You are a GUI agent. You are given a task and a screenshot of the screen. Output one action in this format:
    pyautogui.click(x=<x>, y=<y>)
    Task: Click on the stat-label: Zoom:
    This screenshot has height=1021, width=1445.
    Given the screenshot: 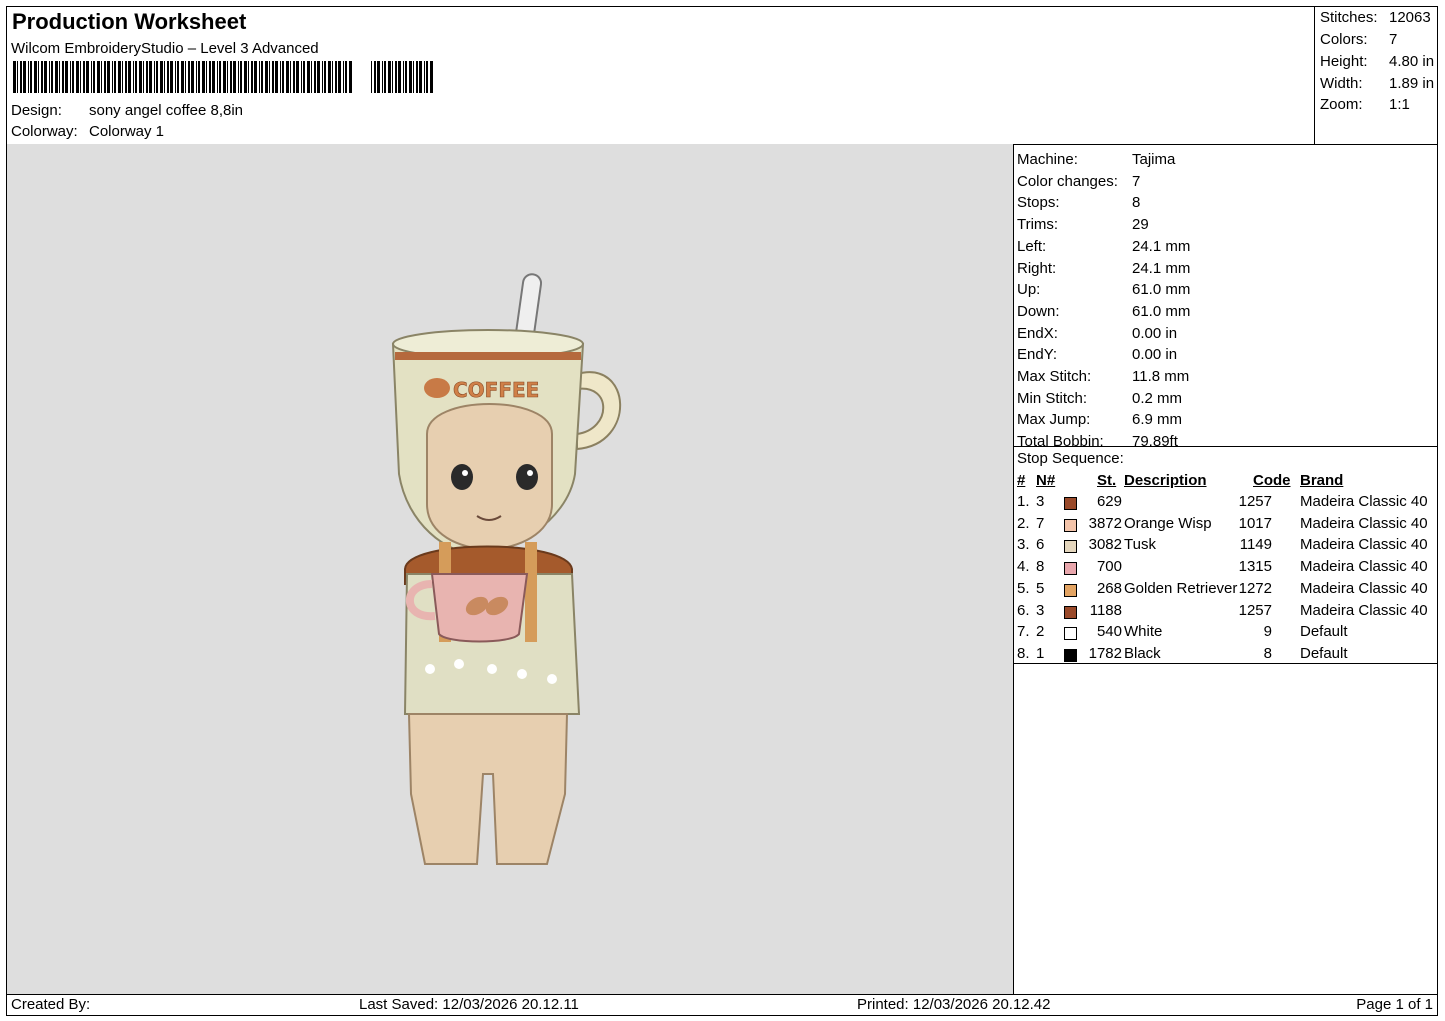 What is the action you would take?
    pyautogui.click(x=1341, y=104)
    